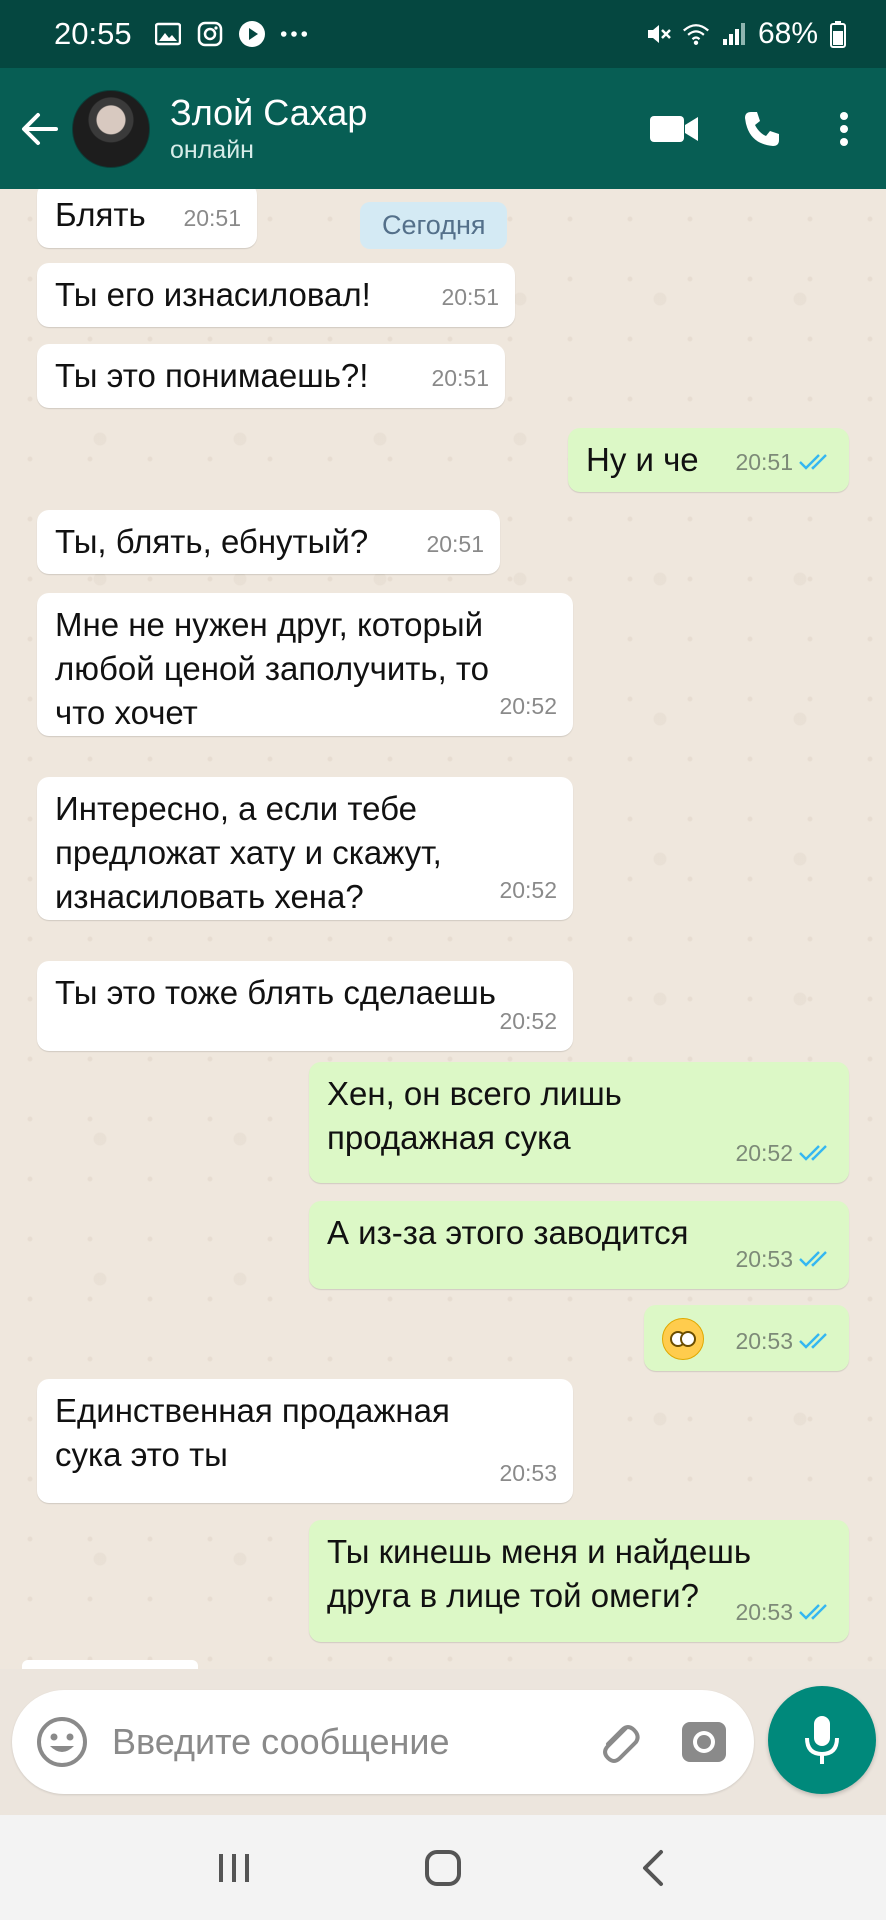 The height and width of the screenshot is (1920, 886). Describe the element at coordinates (62, 1742) in the screenshot. I see `emoji-icon` at that location.